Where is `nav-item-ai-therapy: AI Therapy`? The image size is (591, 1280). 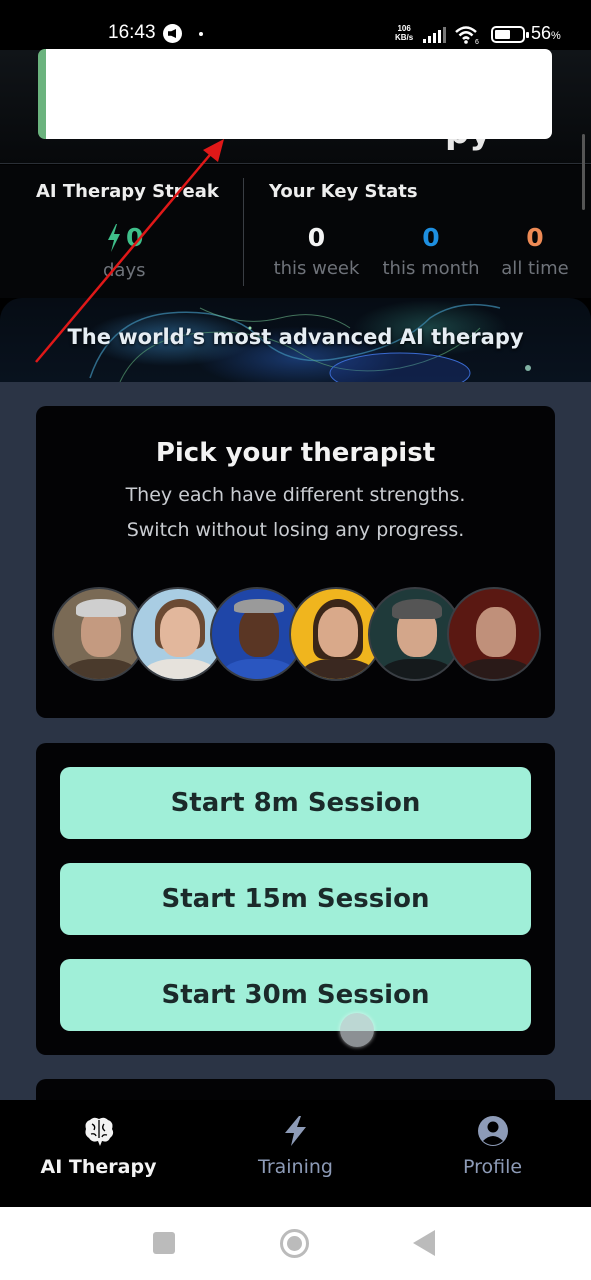
nav-item-ai-therapy: AI Therapy is located at coordinates (98, 1153).